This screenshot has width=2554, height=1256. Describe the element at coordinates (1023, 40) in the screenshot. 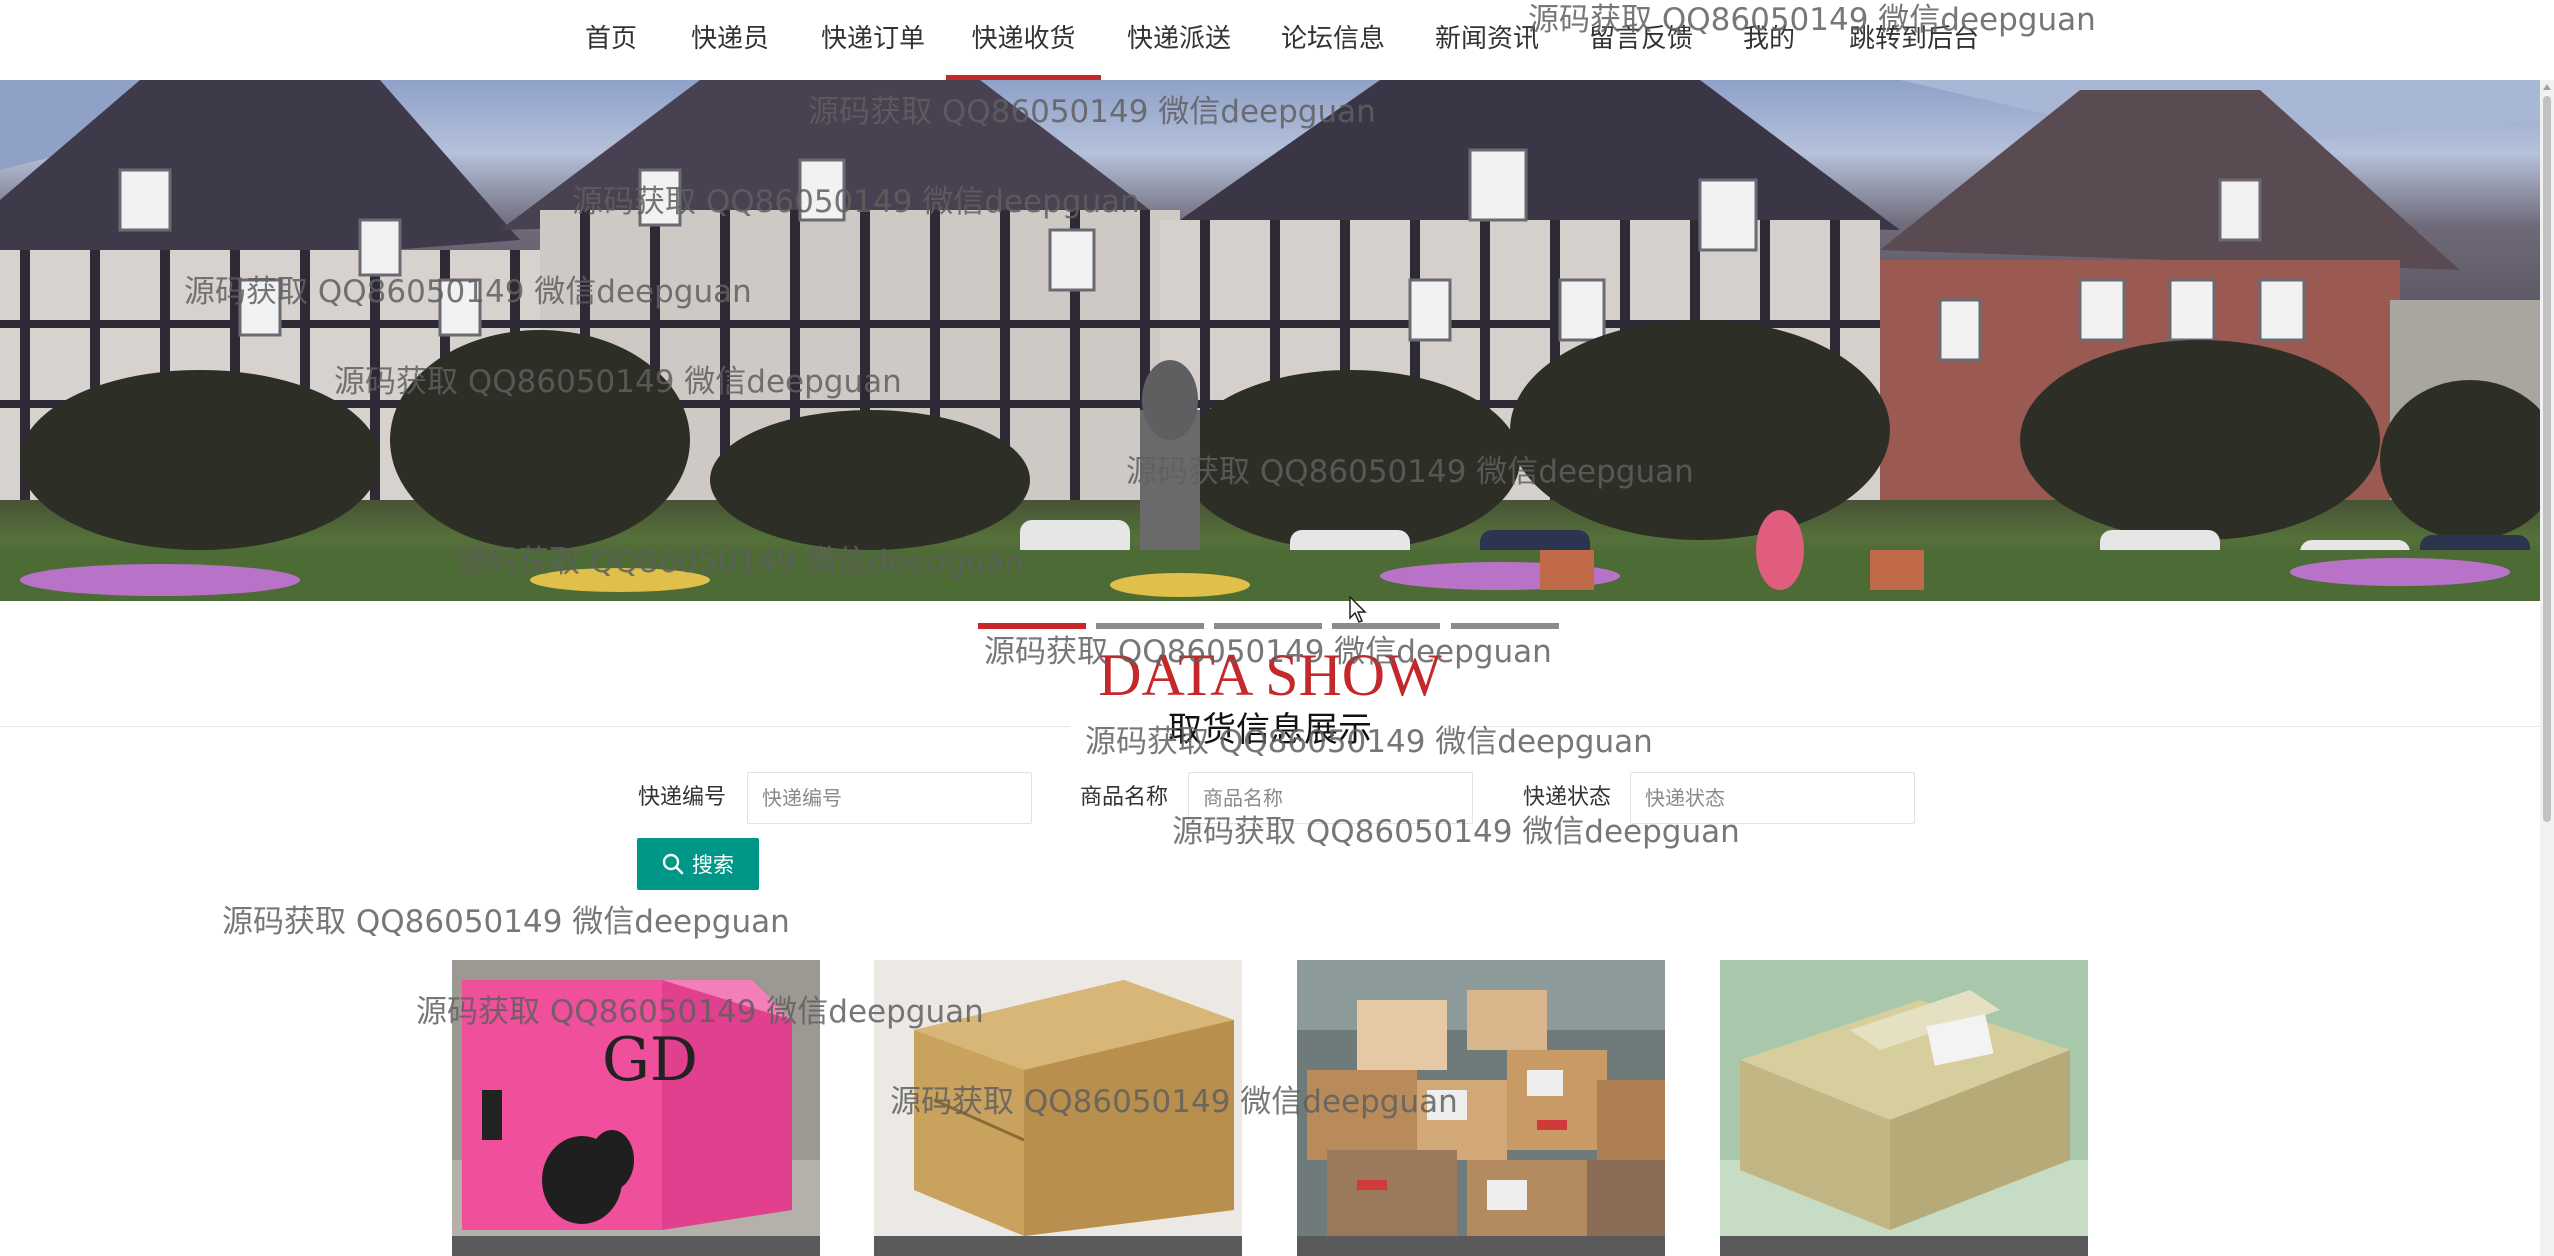

I see `nav-item-express-receiving: 快递收货` at that location.